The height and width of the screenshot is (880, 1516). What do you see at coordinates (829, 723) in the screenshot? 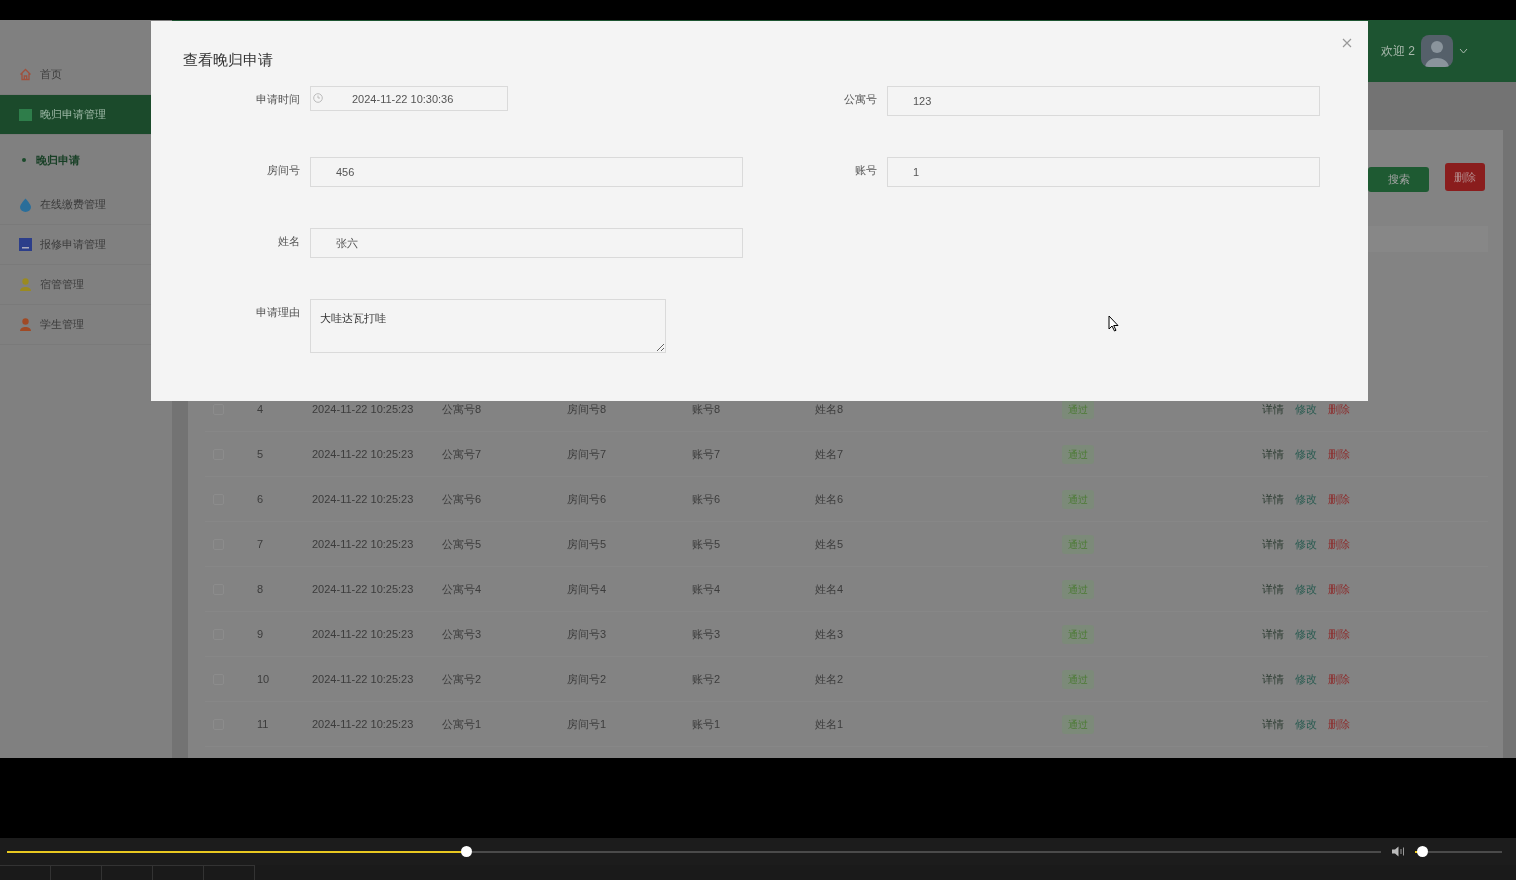
I see `table-cell: 姓名1` at bounding box center [829, 723].